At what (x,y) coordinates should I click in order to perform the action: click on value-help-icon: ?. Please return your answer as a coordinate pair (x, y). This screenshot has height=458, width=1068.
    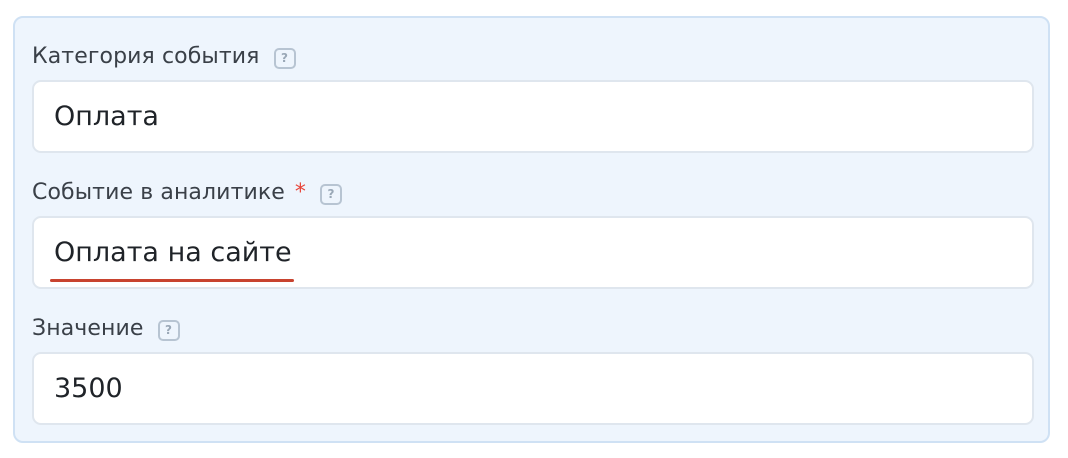
    Looking at the image, I should click on (168, 330).